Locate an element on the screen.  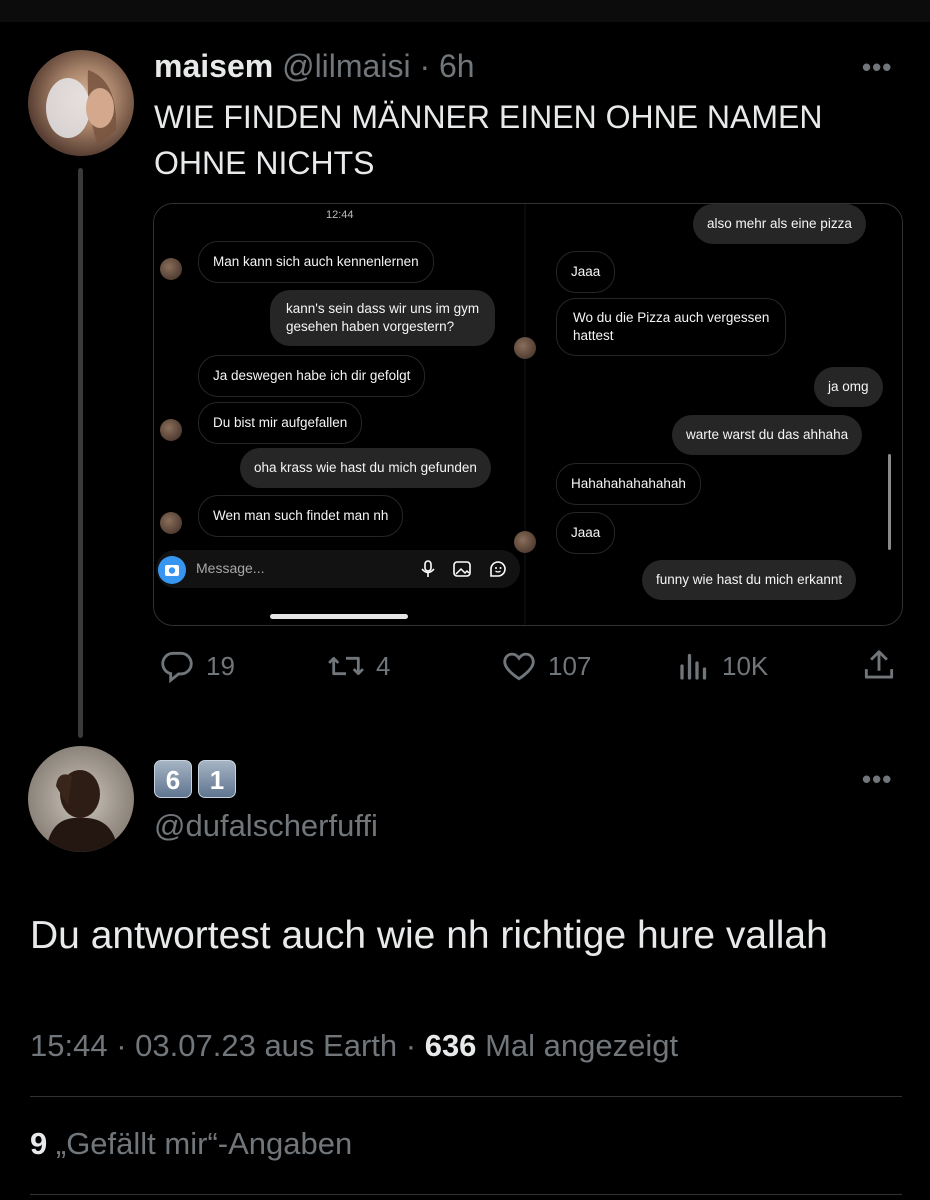
retweet-count: 4 is located at coordinates (383, 665).